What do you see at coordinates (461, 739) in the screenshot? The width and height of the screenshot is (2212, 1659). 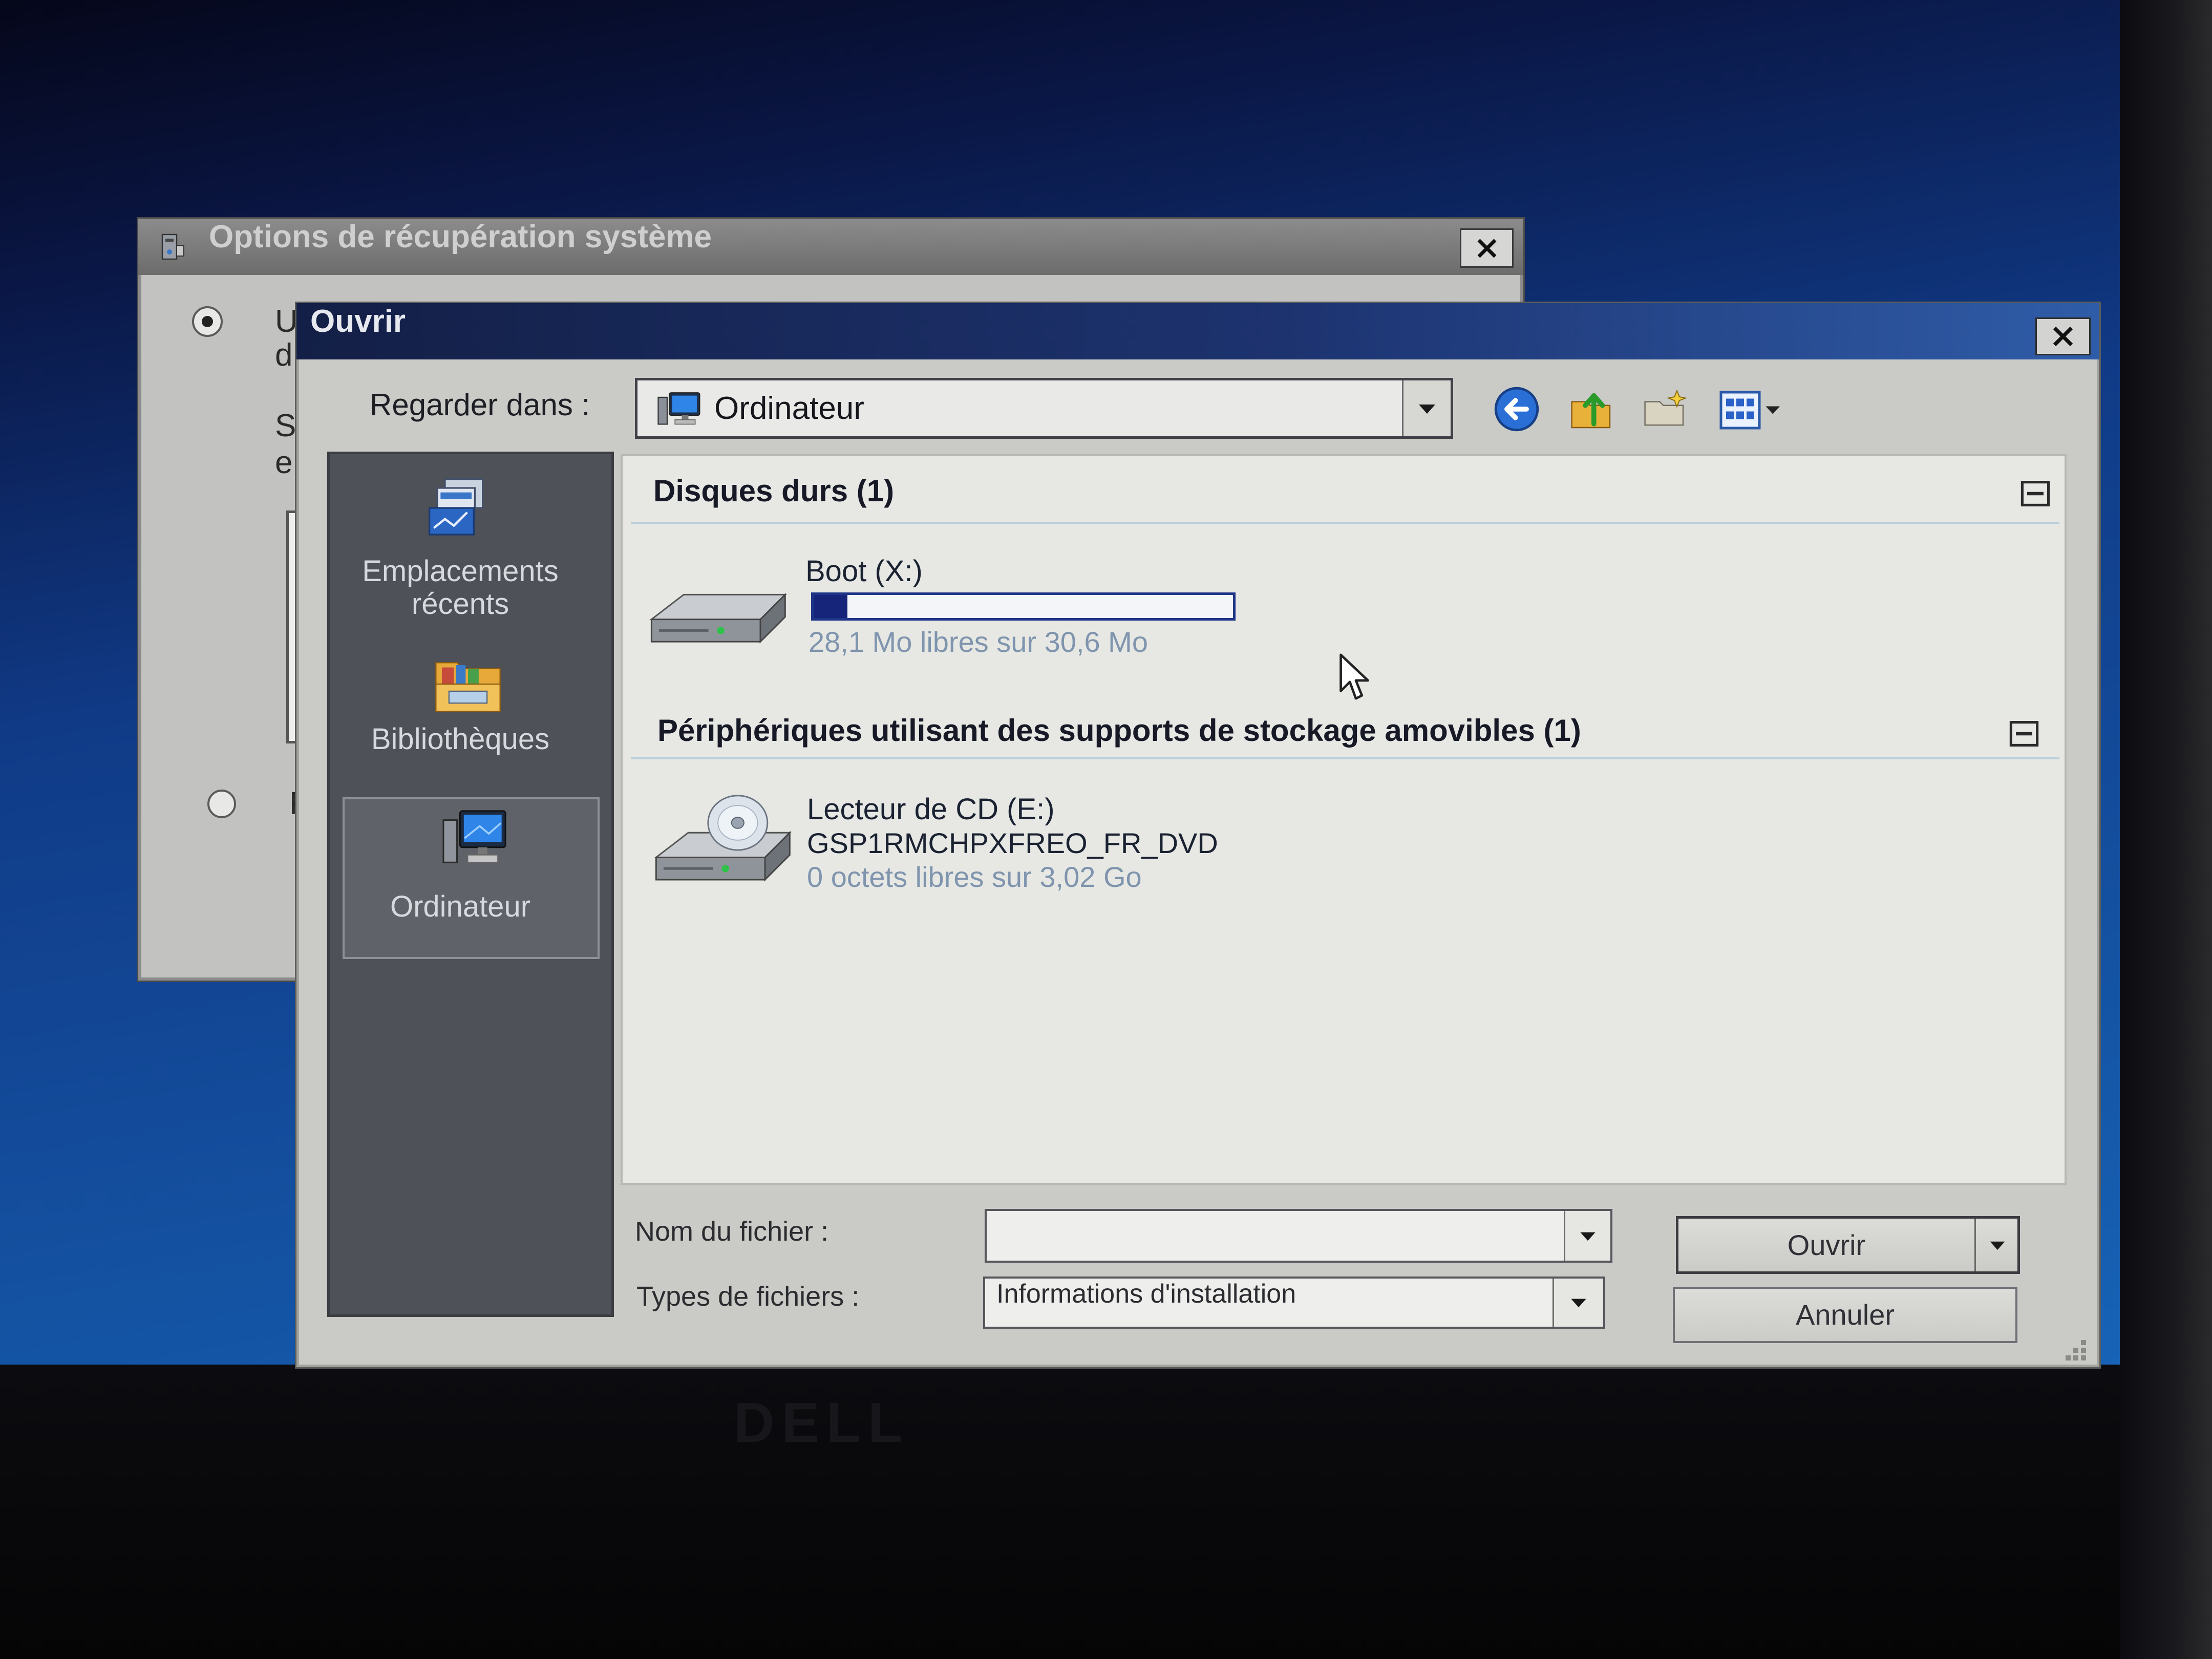 I see `place-libraries-label: Bibliothèques` at bounding box center [461, 739].